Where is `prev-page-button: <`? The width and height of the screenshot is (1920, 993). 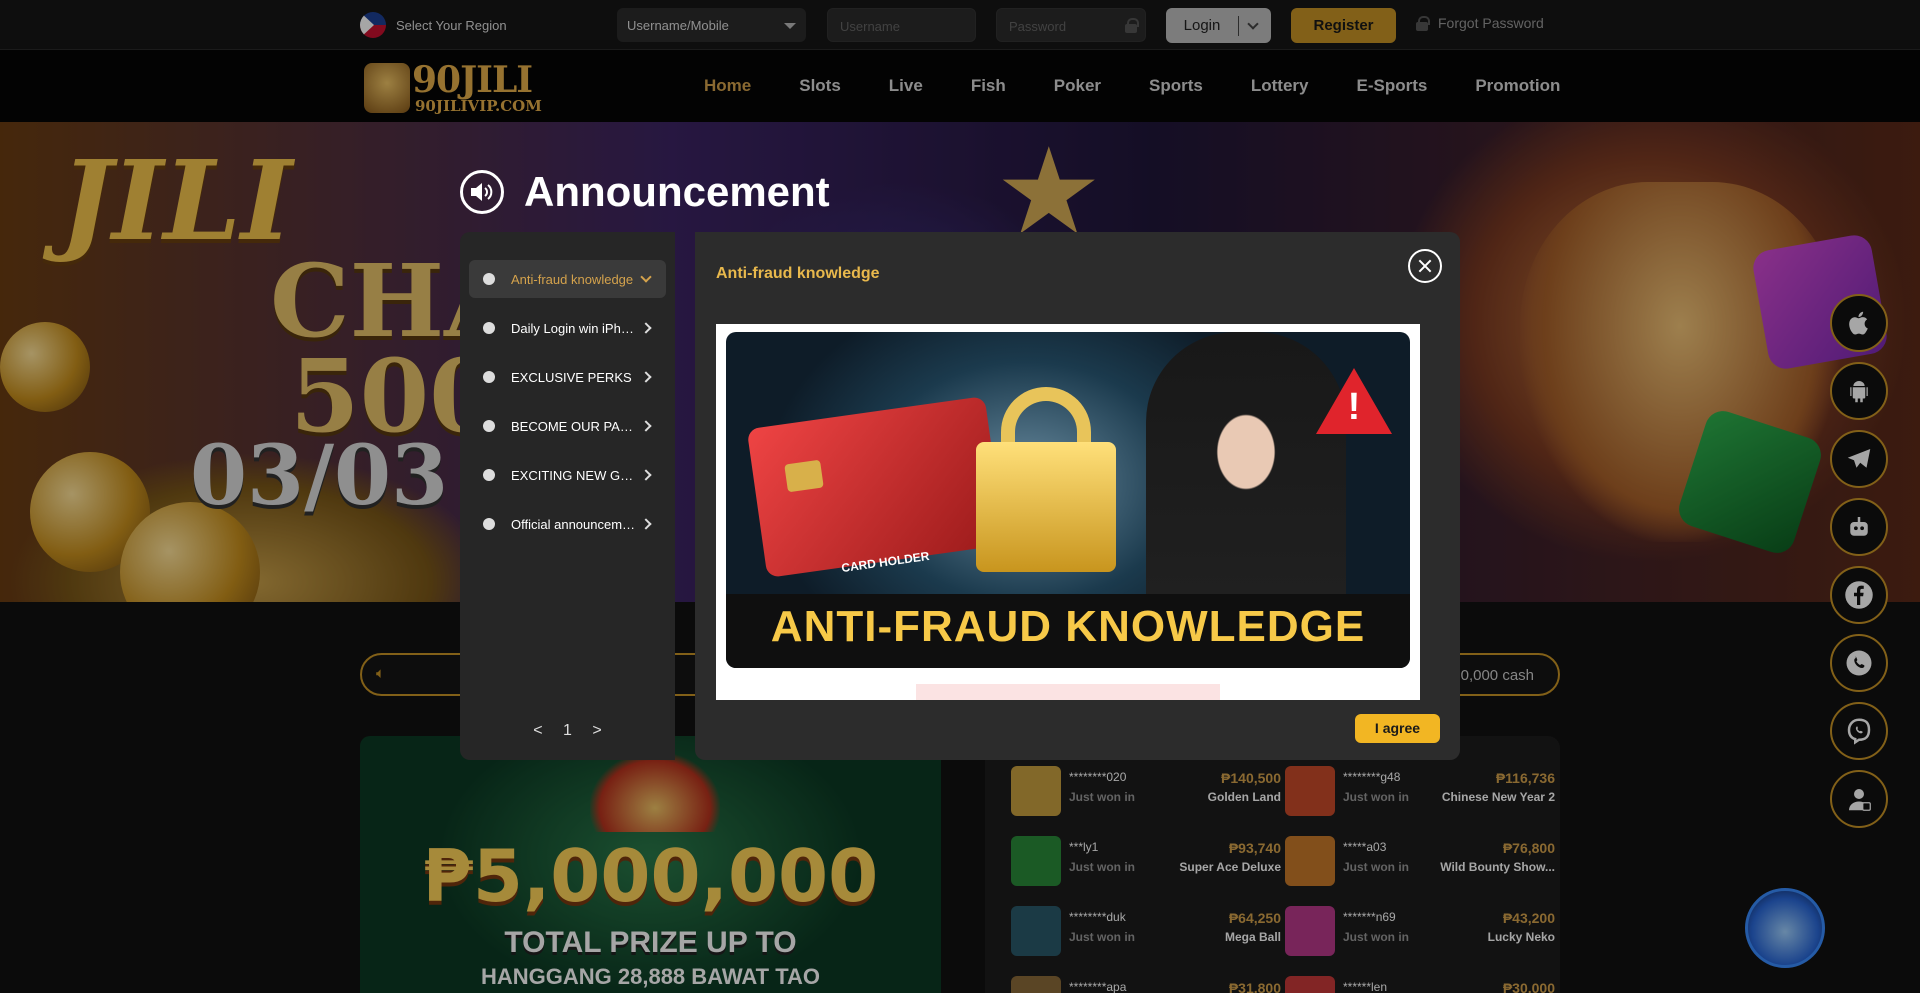 prev-page-button: < is located at coordinates (537, 730).